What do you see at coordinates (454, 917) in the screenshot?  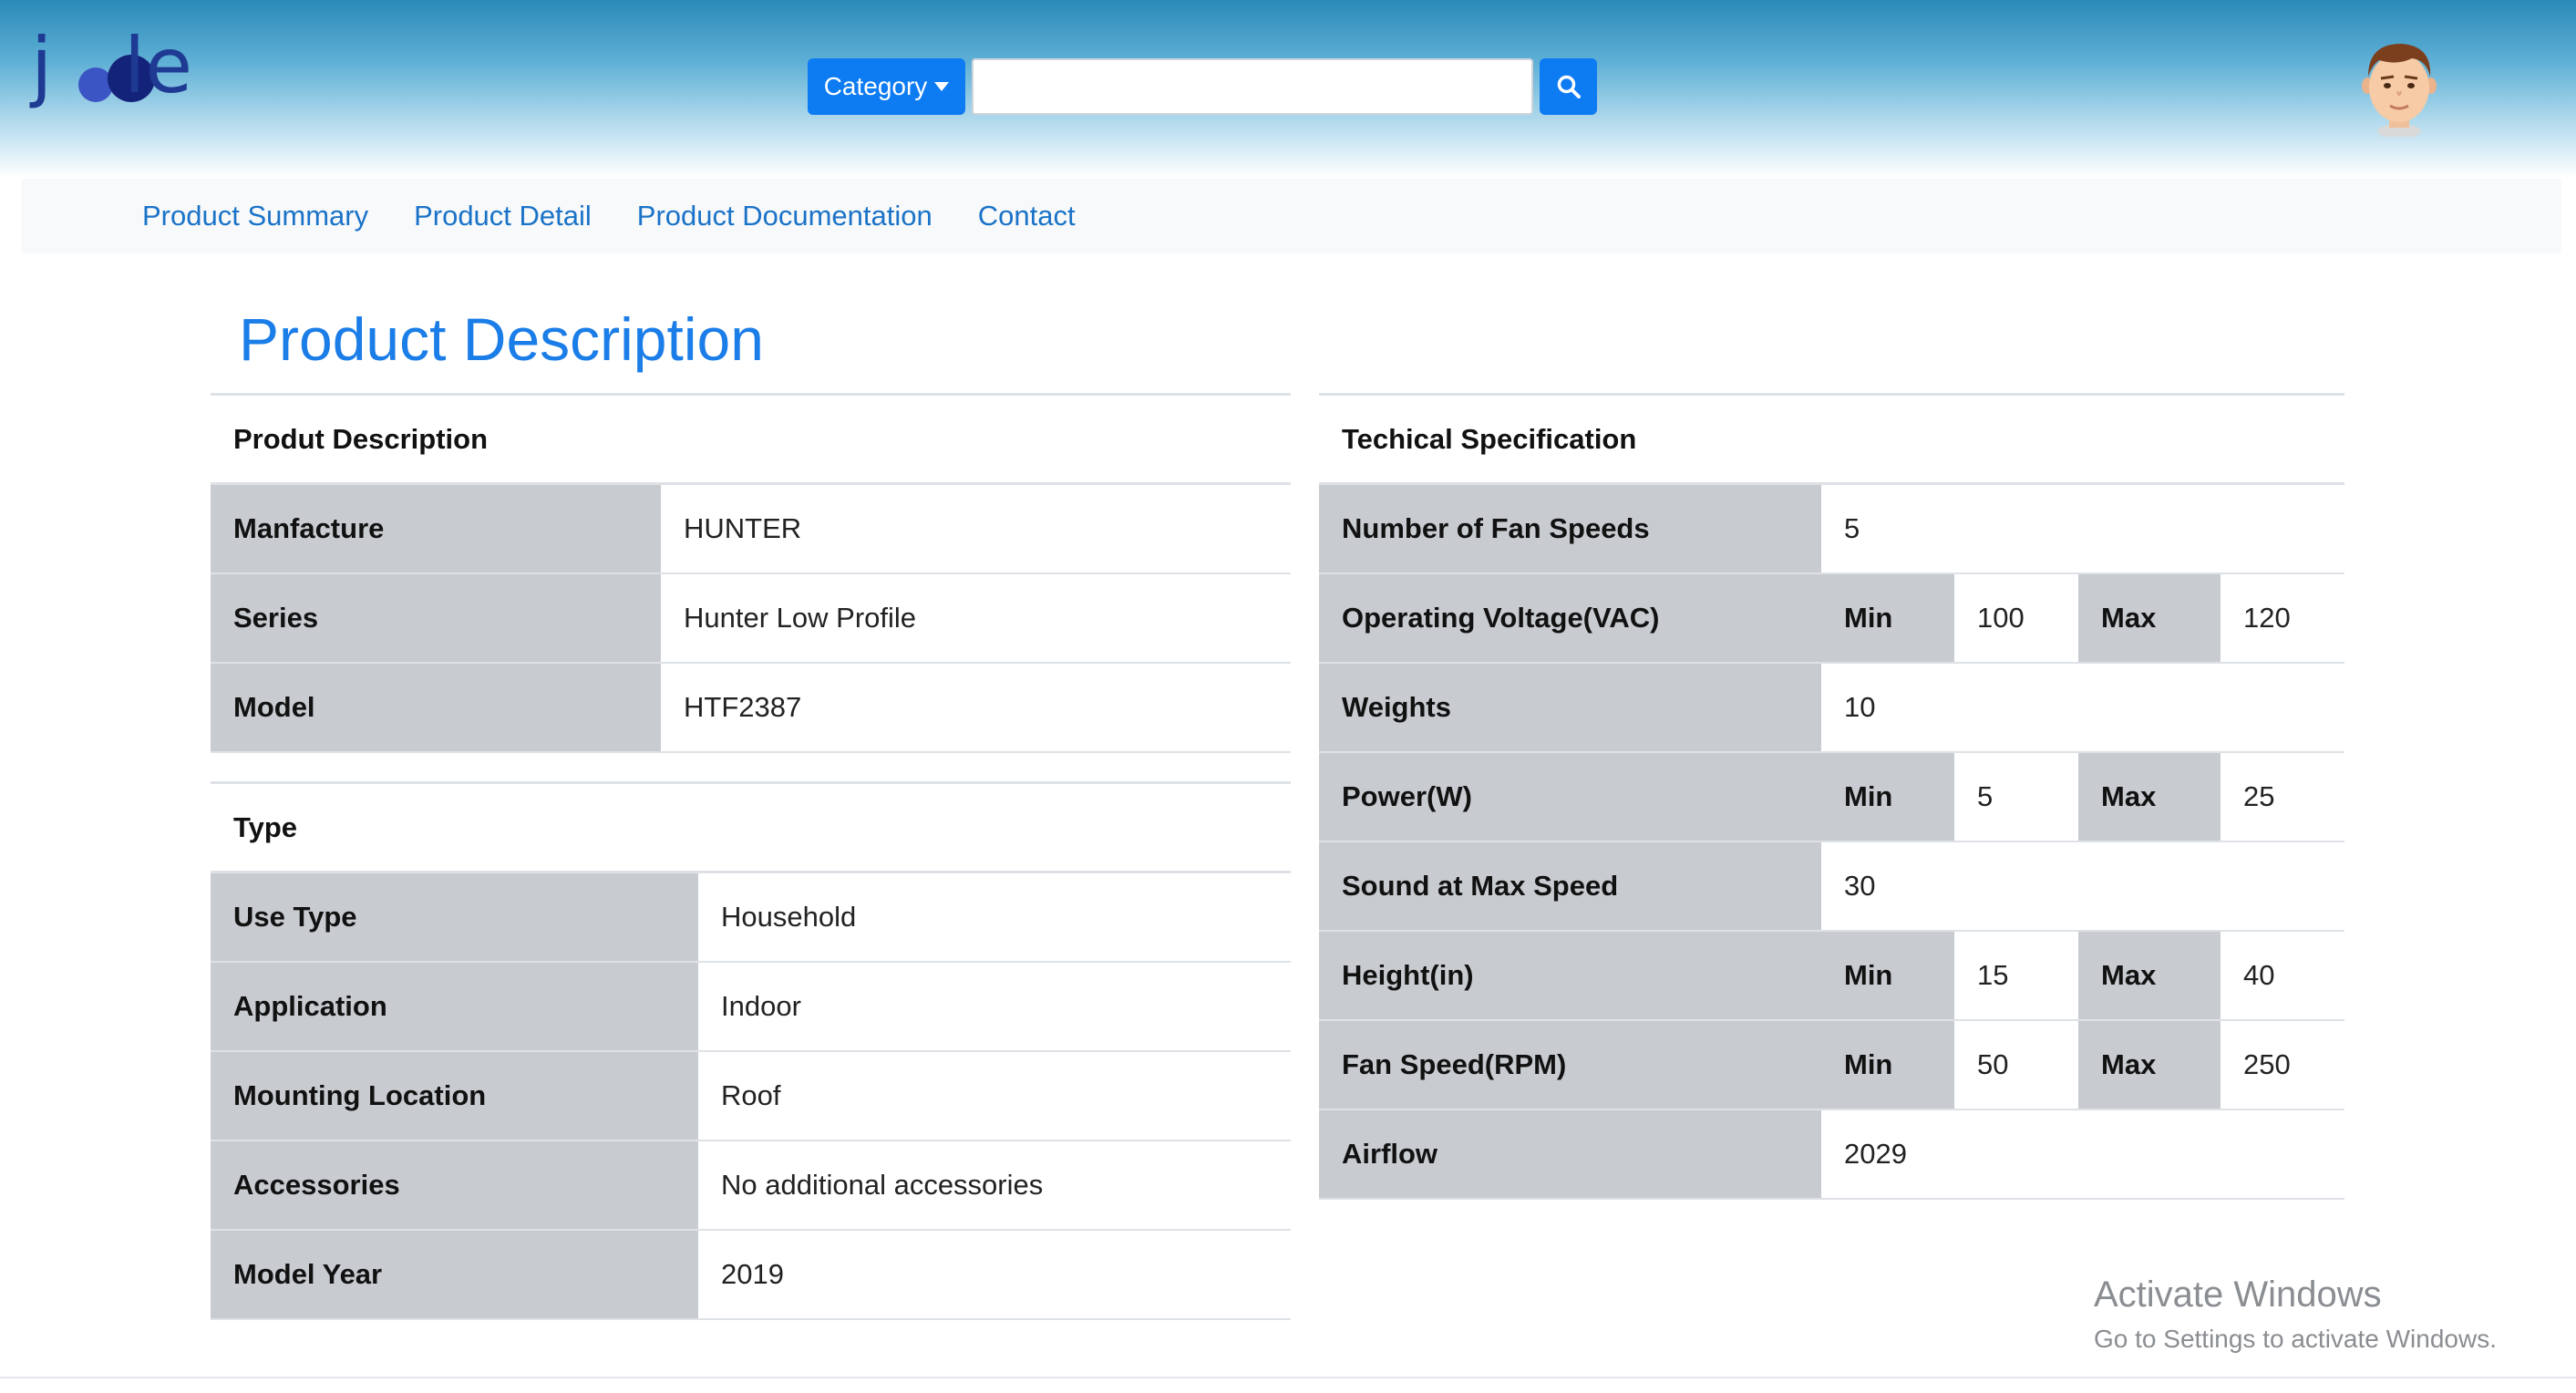 I see `row-label: Use Type` at bounding box center [454, 917].